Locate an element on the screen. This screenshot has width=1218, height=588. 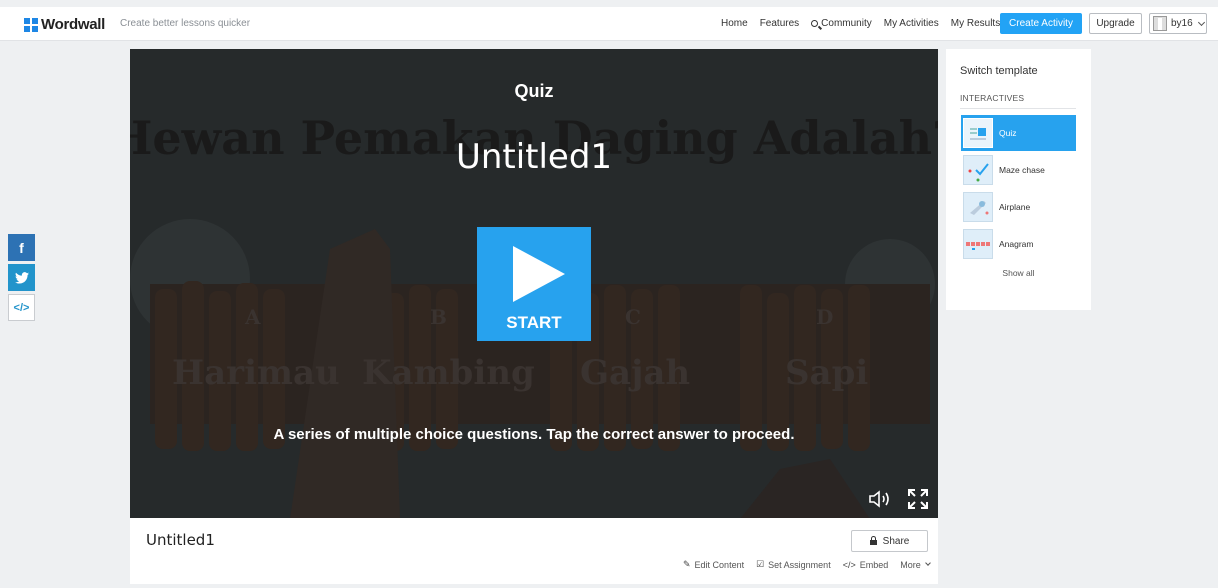
twitter-icon is located at coordinates (21, 277).